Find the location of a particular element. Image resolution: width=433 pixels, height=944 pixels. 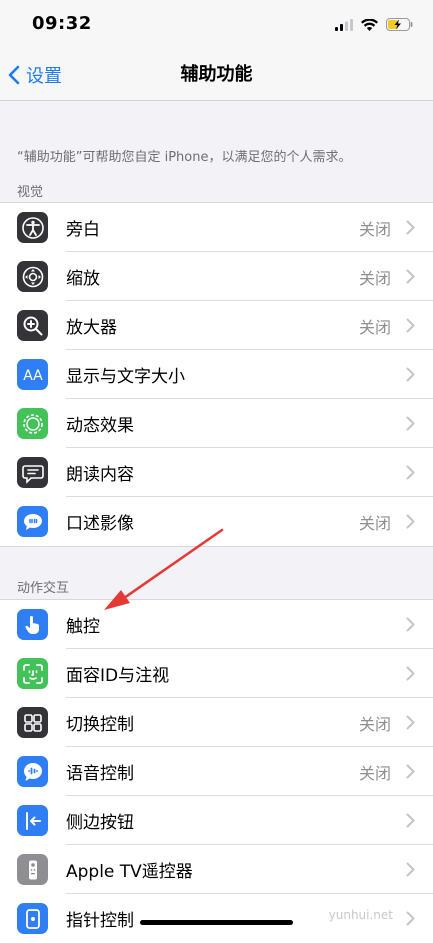

voiceover-icon is located at coordinates (32, 227).